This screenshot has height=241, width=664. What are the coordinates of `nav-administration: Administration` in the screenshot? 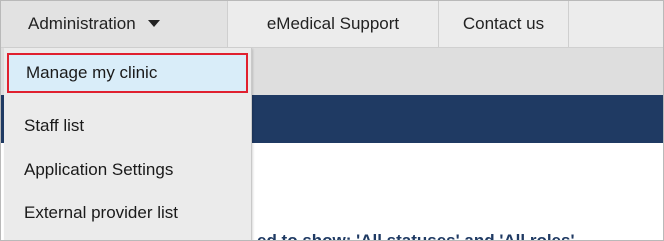 It's located at (114, 24).